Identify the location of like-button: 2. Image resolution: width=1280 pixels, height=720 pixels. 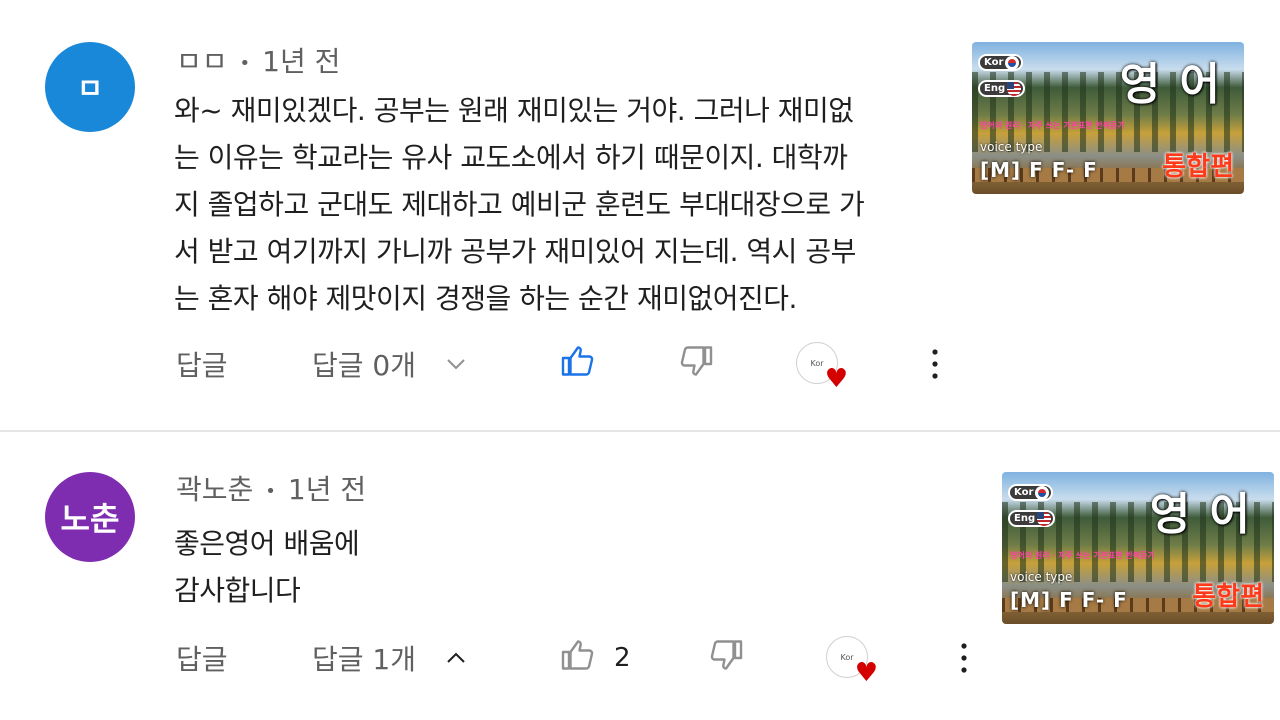
(595, 658).